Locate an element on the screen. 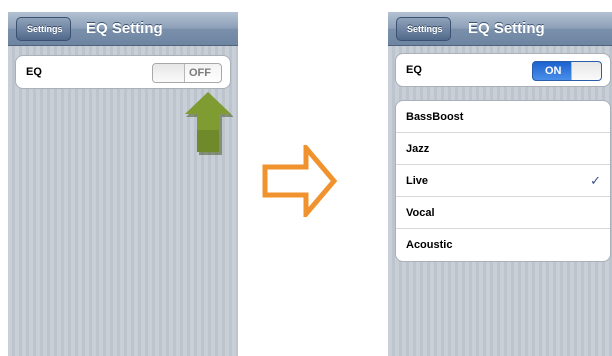 The image size is (612, 356). eq-group: EQ OFF is located at coordinates (123, 72).